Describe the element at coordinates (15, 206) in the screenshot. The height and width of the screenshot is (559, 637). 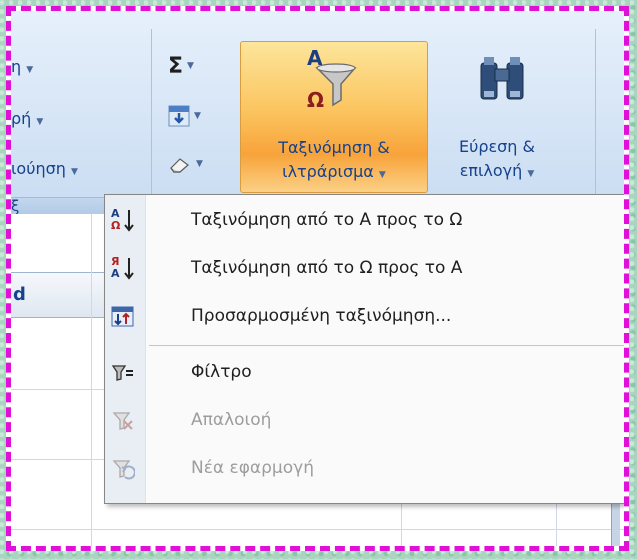
I see `group-label: ξ` at that location.